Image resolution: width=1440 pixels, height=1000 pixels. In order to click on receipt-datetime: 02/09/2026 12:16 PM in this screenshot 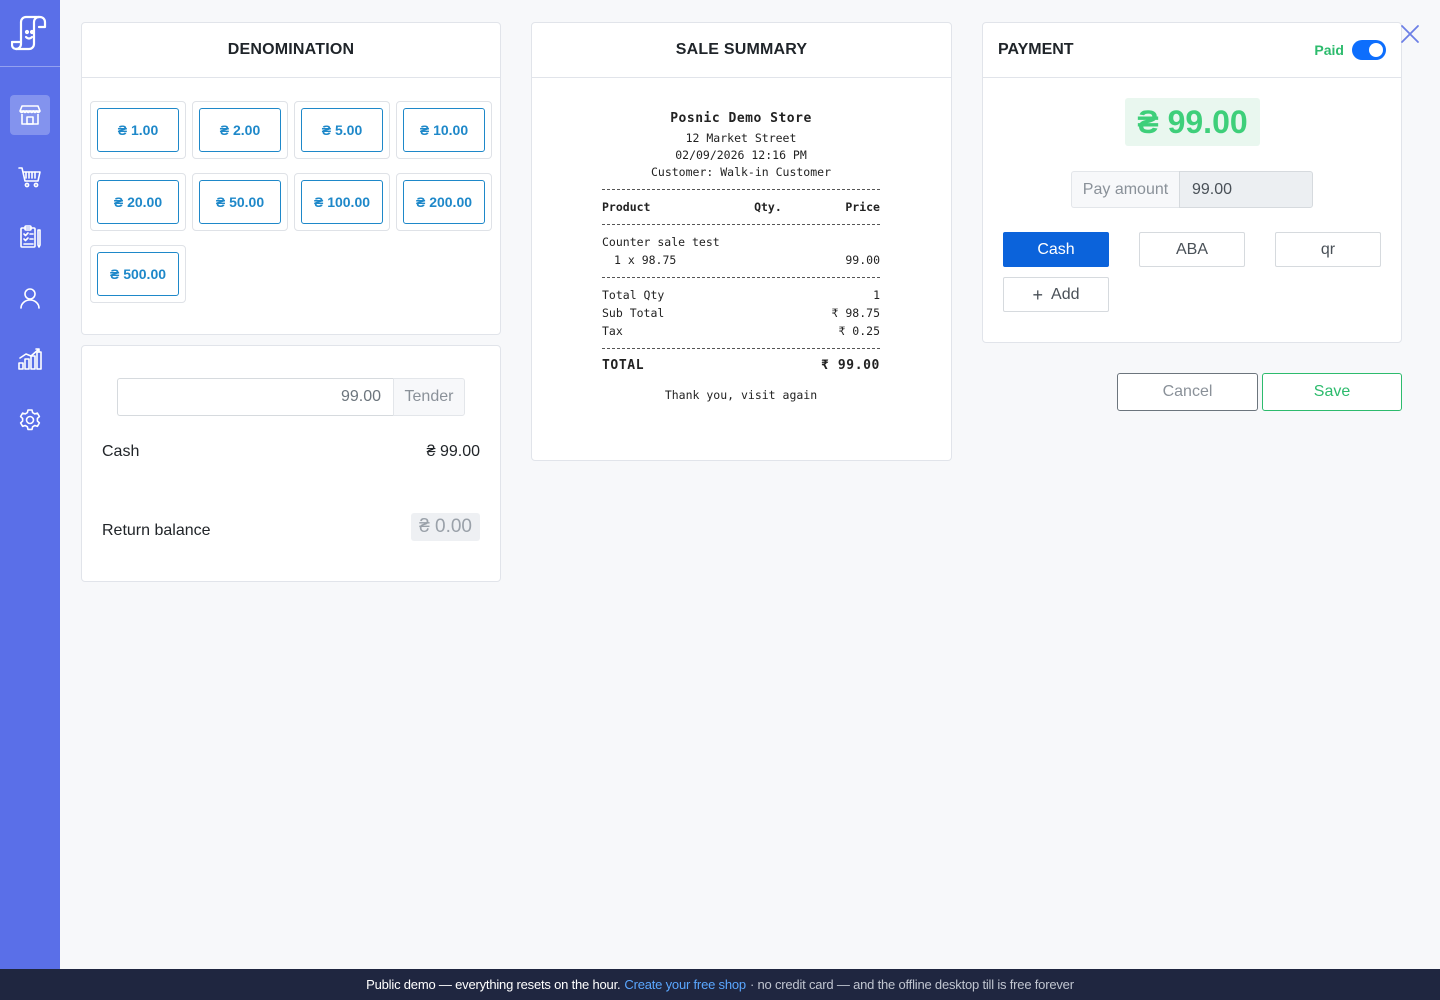, I will do `click(741, 155)`.